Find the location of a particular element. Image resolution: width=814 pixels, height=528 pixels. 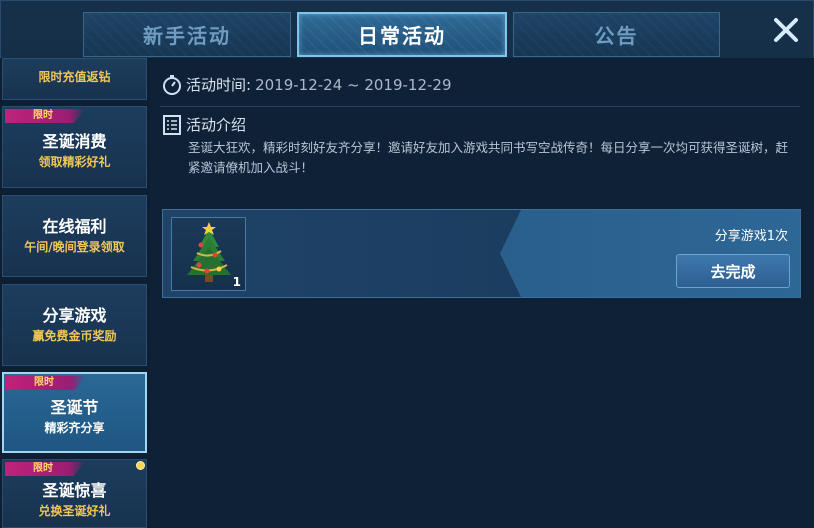

sidebar-item-subtitle: 领取精彩好礼 is located at coordinates (74, 162).